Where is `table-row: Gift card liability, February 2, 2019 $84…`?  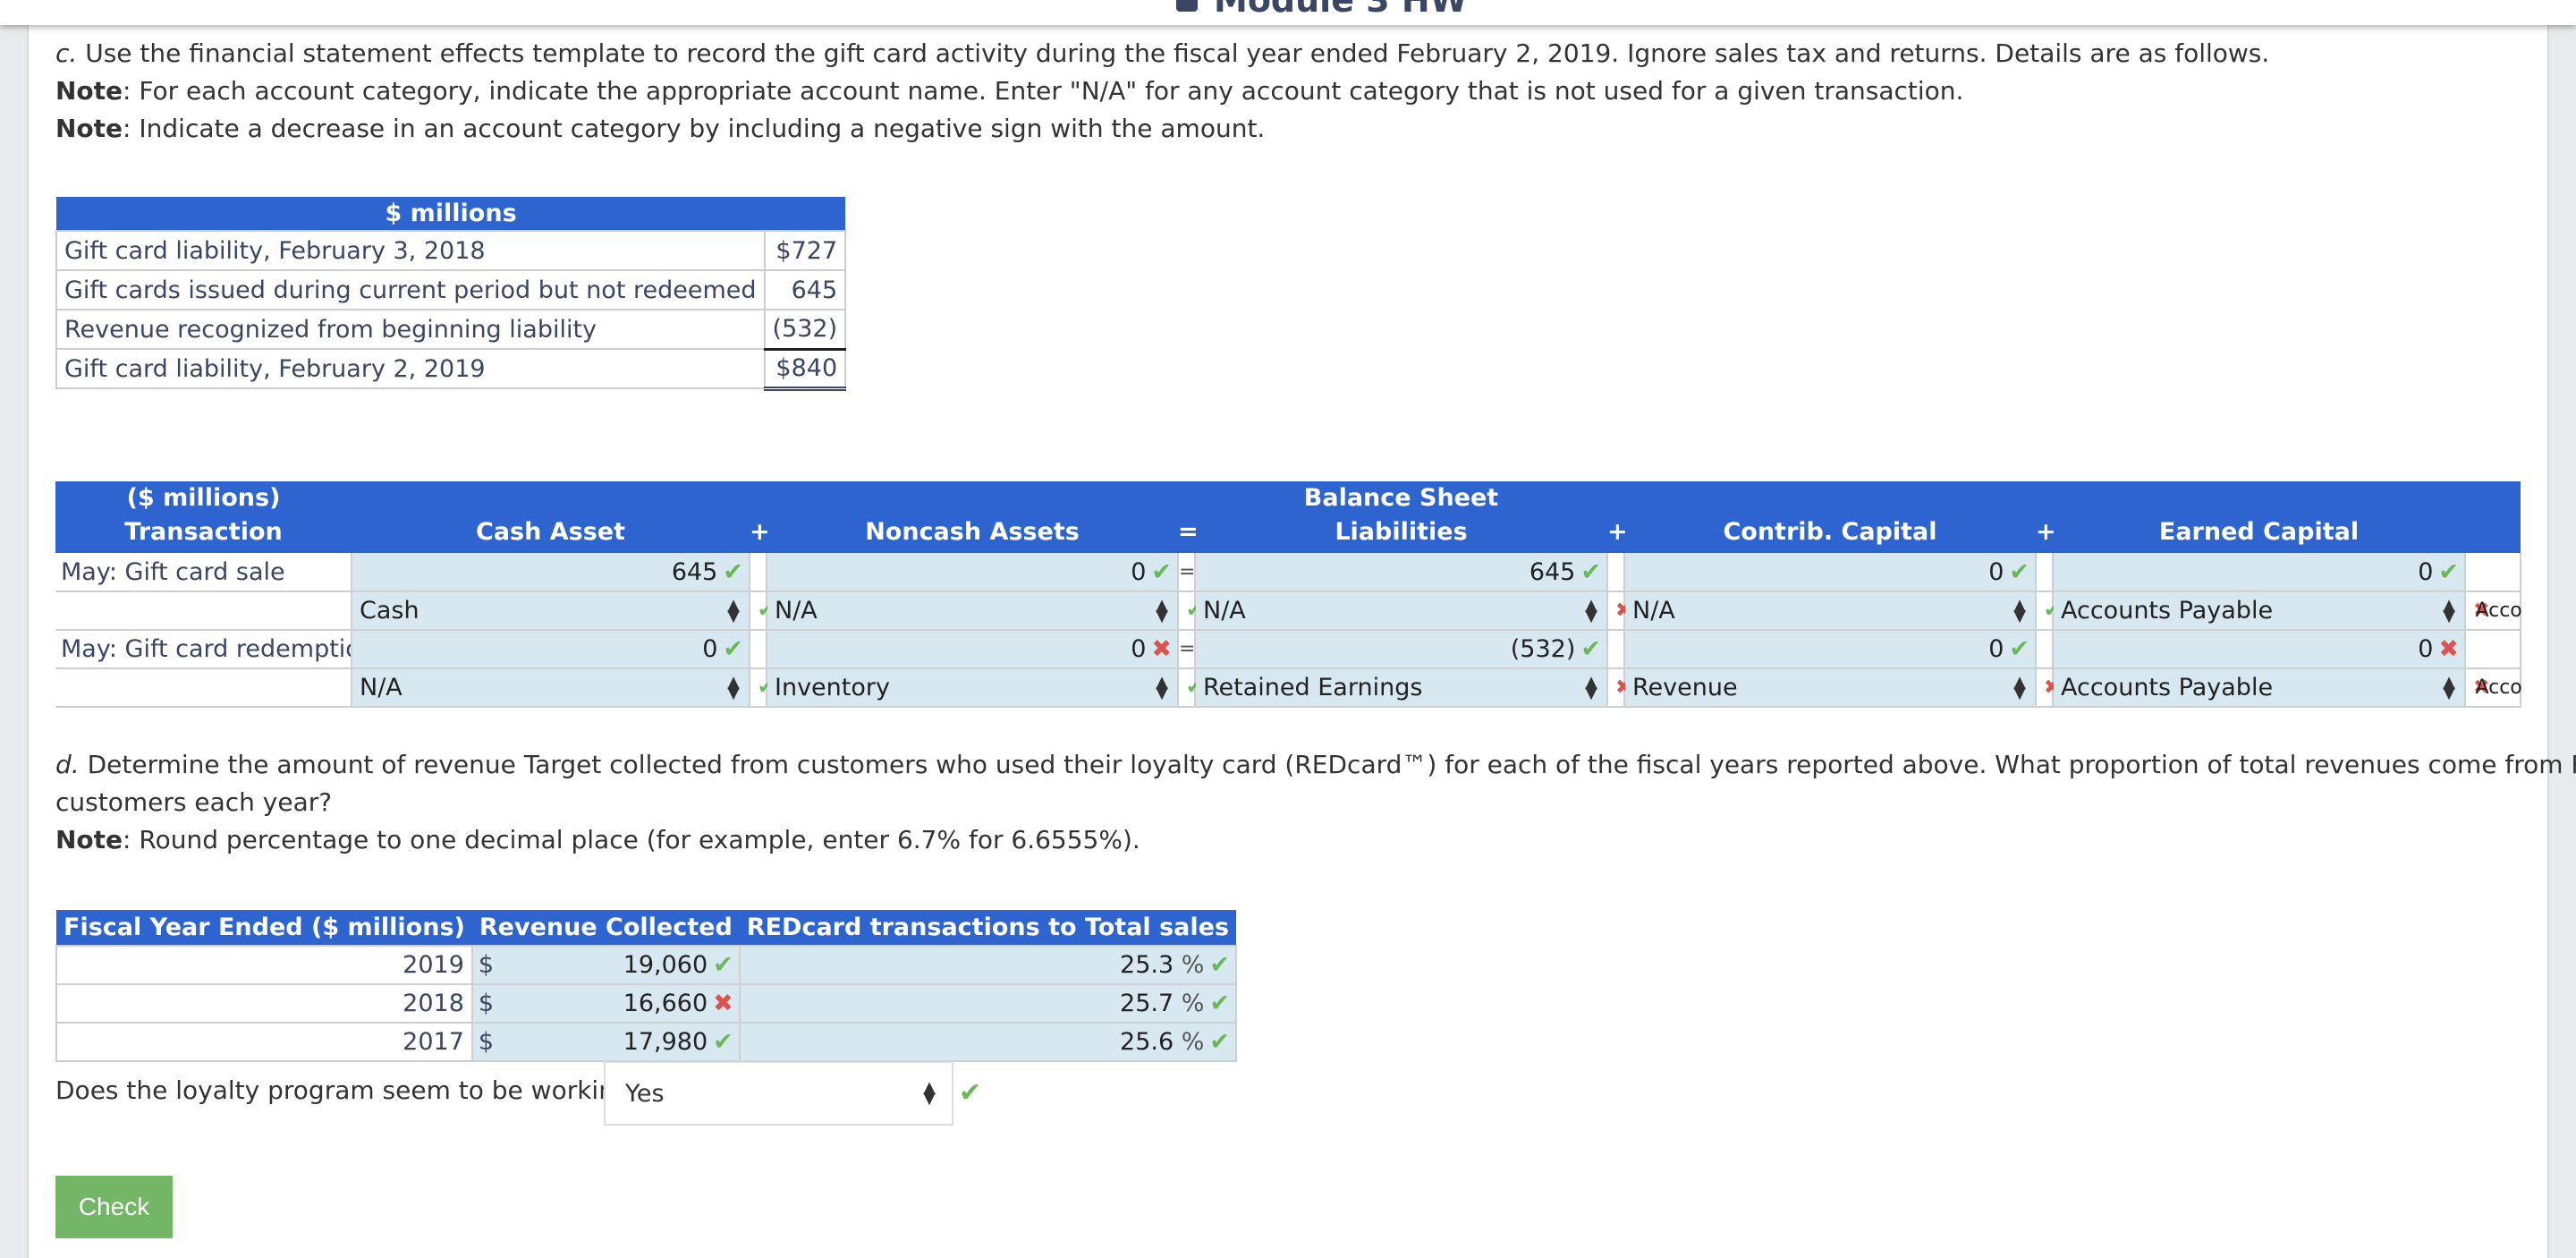 table-row: Gift card liability, February 2, 2019 $84… is located at coordinates (451, 369).